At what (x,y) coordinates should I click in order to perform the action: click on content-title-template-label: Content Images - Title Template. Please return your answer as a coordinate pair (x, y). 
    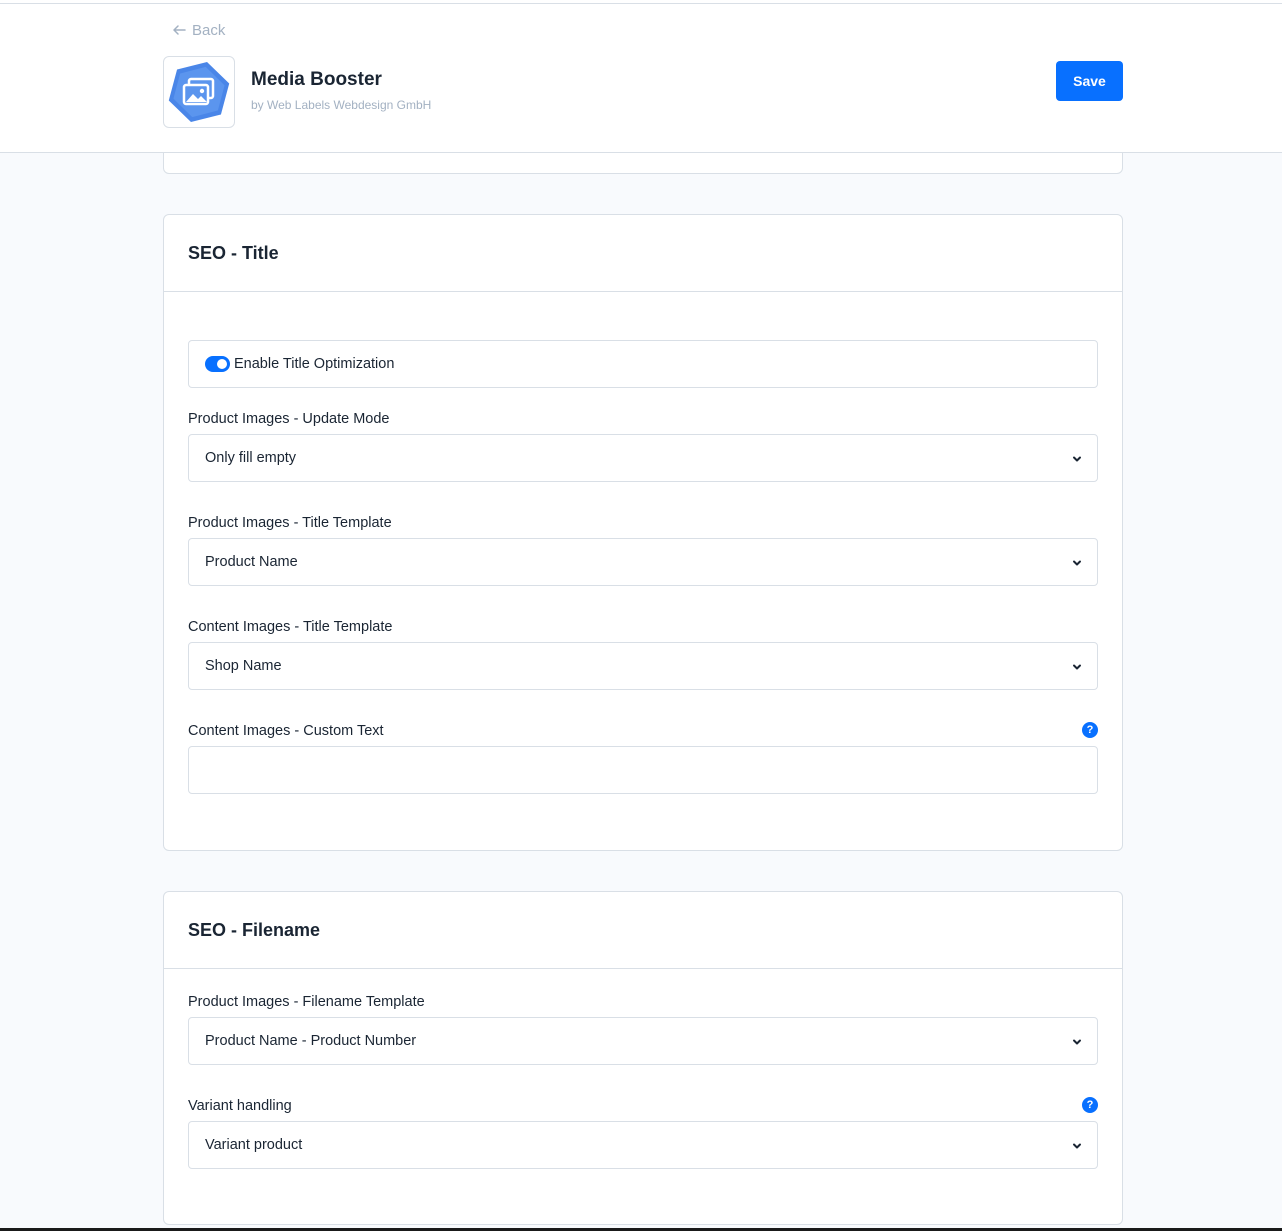
    Looking at the image, I should click on (290, 627).